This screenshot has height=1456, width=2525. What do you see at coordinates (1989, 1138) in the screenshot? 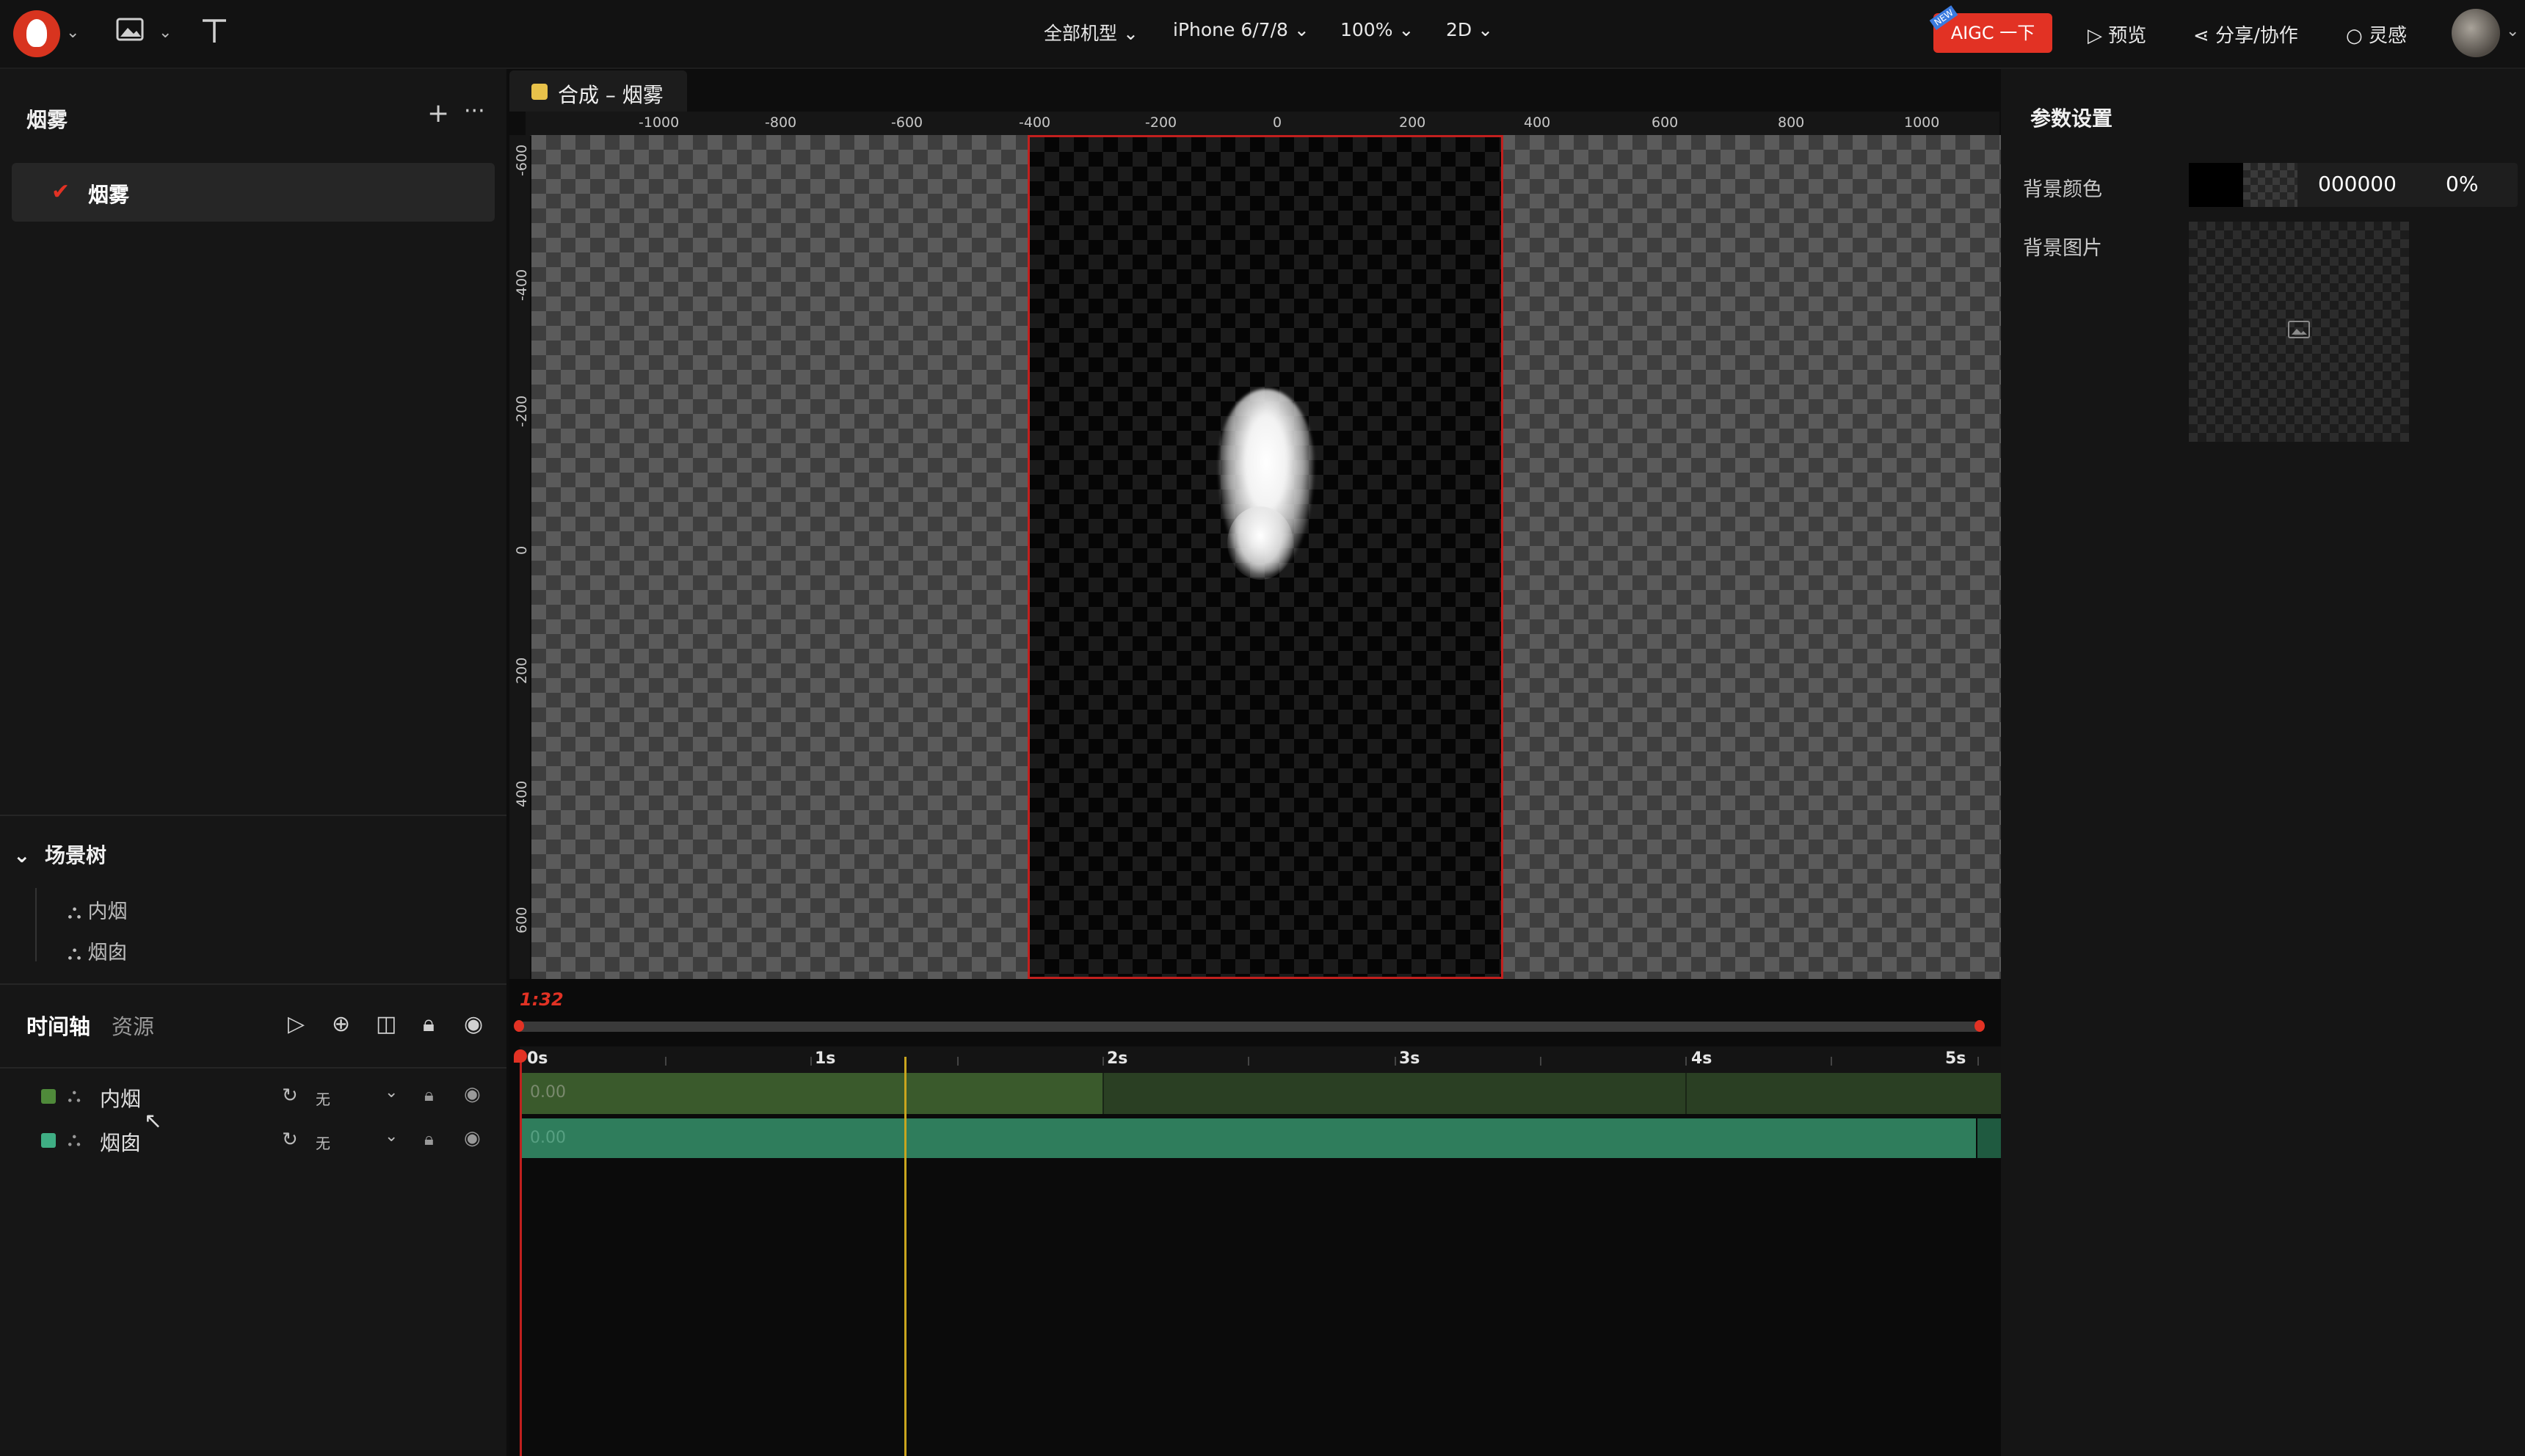
I see `clip-end-handle` at bounding box center [1989, 1138].